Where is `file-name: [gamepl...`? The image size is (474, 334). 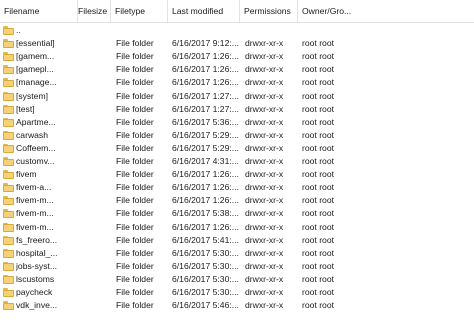
file-name: [gamepl... is located at coordinates (35, 69).